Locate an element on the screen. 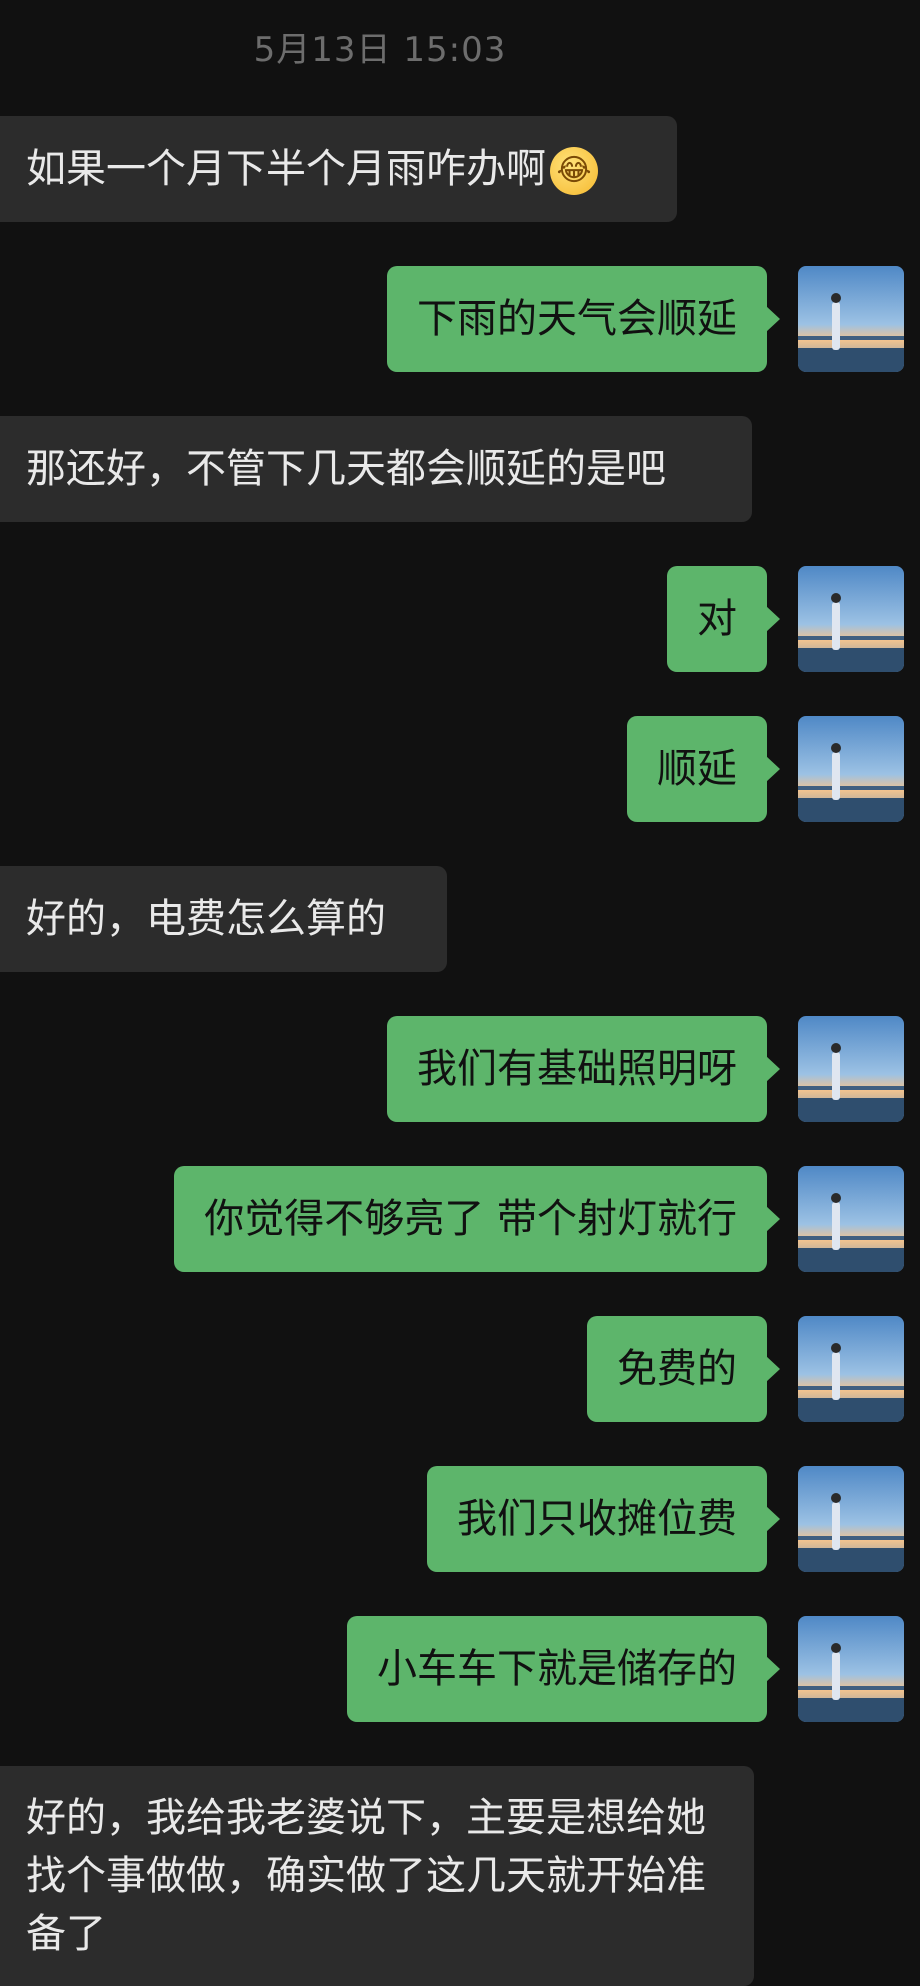 The height and width of the screenshot is (1986, 920). outgoing-message-bubble: 小车车下就是储存的 is located at coordinates (563, 1669).